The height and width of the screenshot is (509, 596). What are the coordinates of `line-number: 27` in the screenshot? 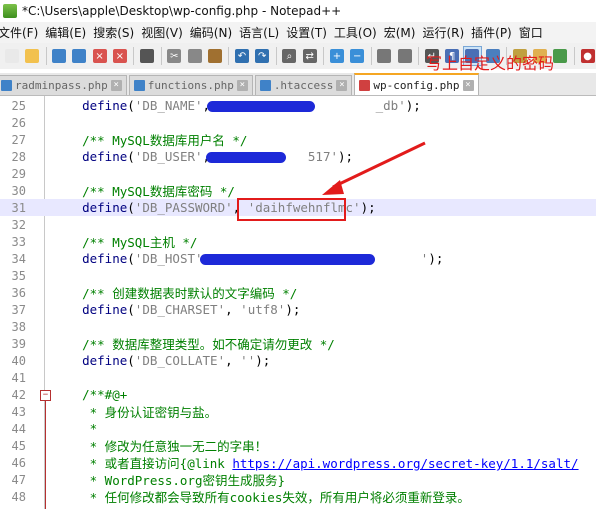 It's located at (18, 139).